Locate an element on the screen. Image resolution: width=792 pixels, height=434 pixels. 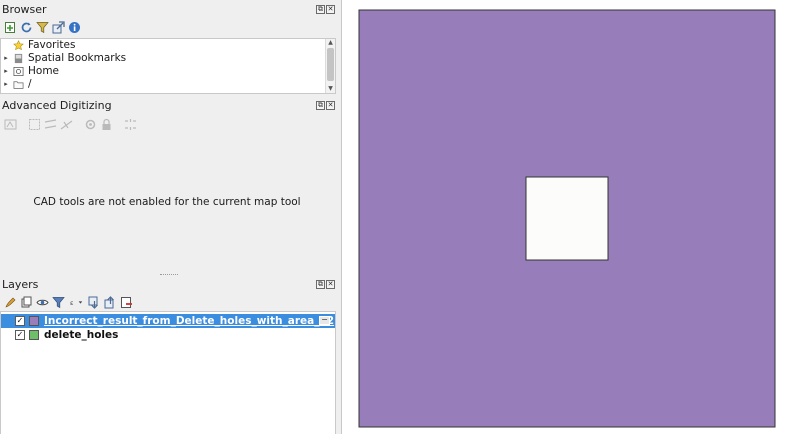
floater-icon is located at coordinates (130, 124).